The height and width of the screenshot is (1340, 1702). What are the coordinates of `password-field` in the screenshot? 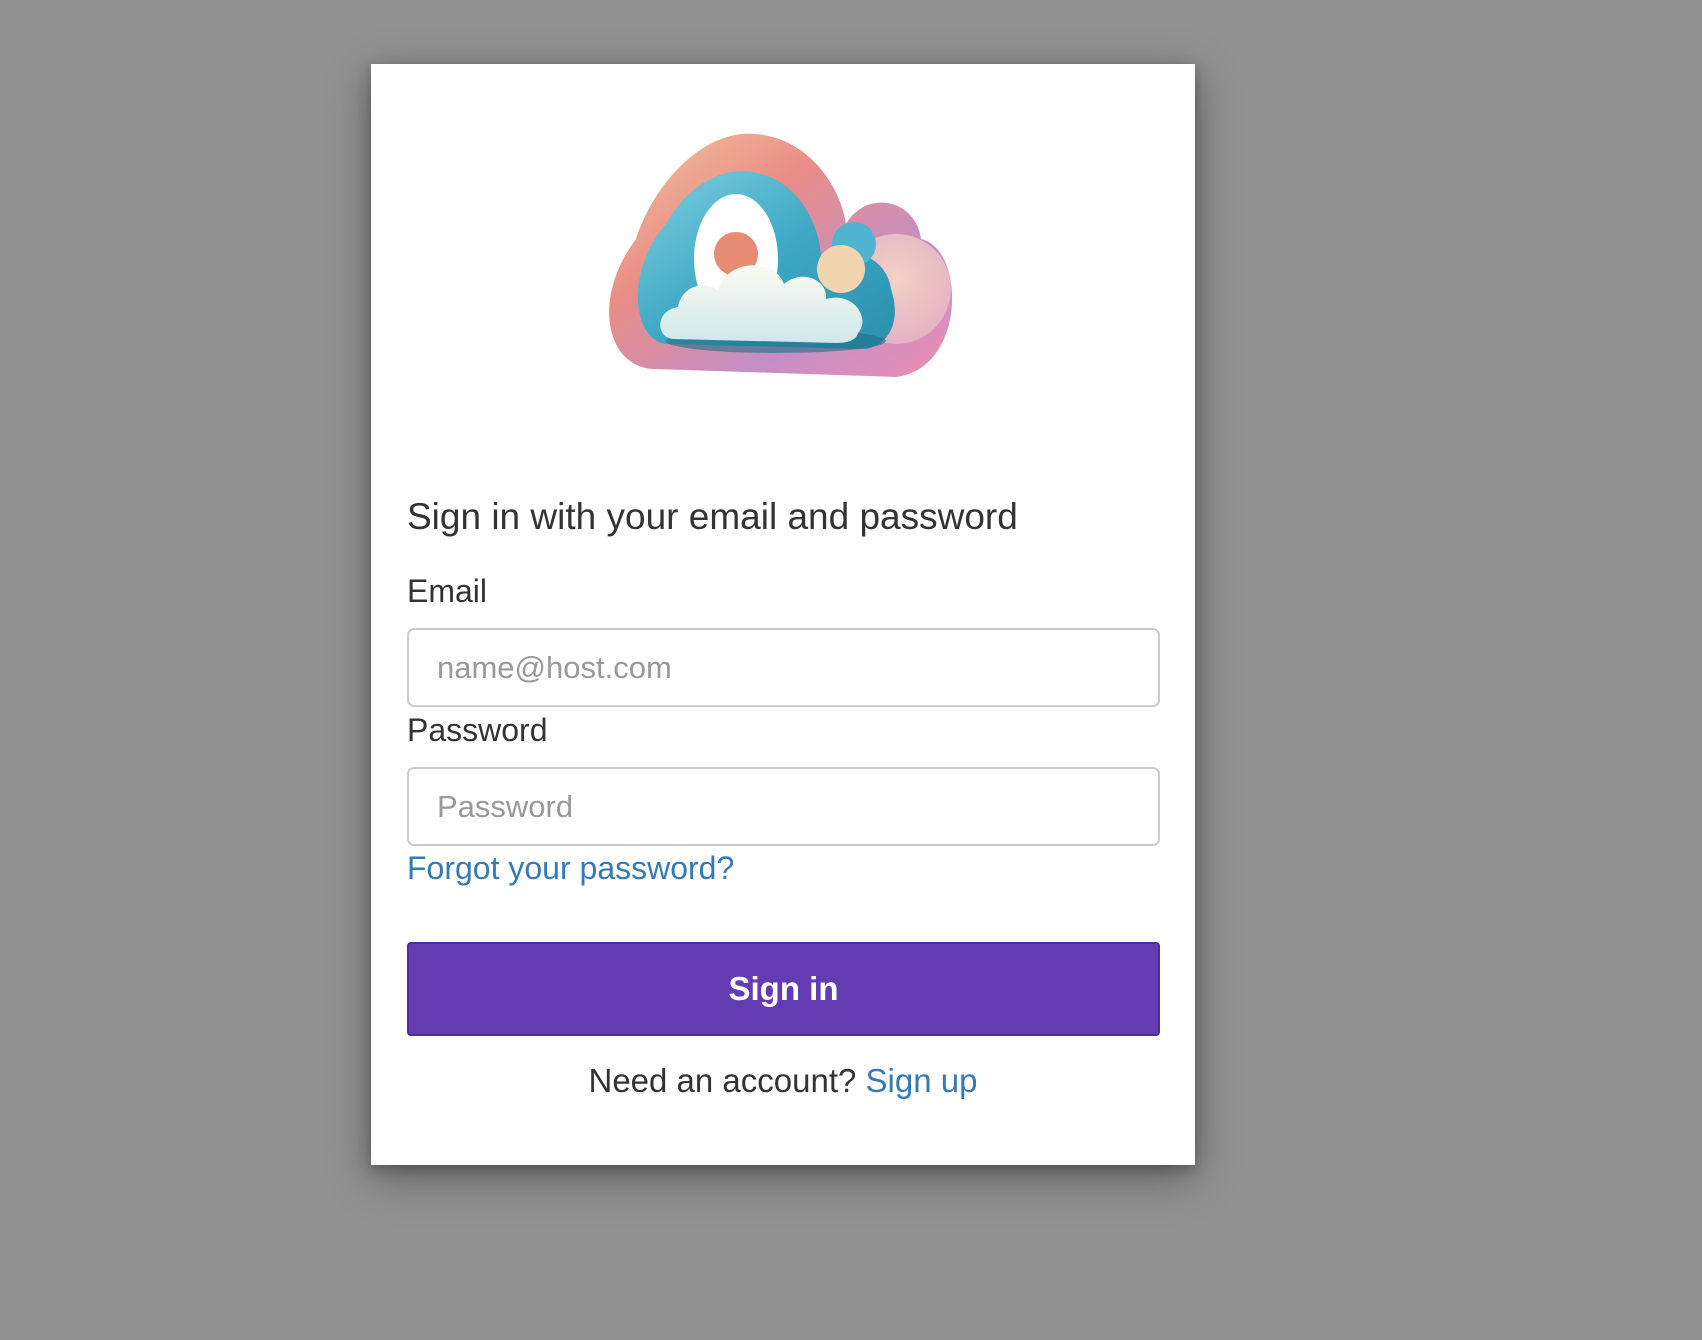 It's located at (783, 806).